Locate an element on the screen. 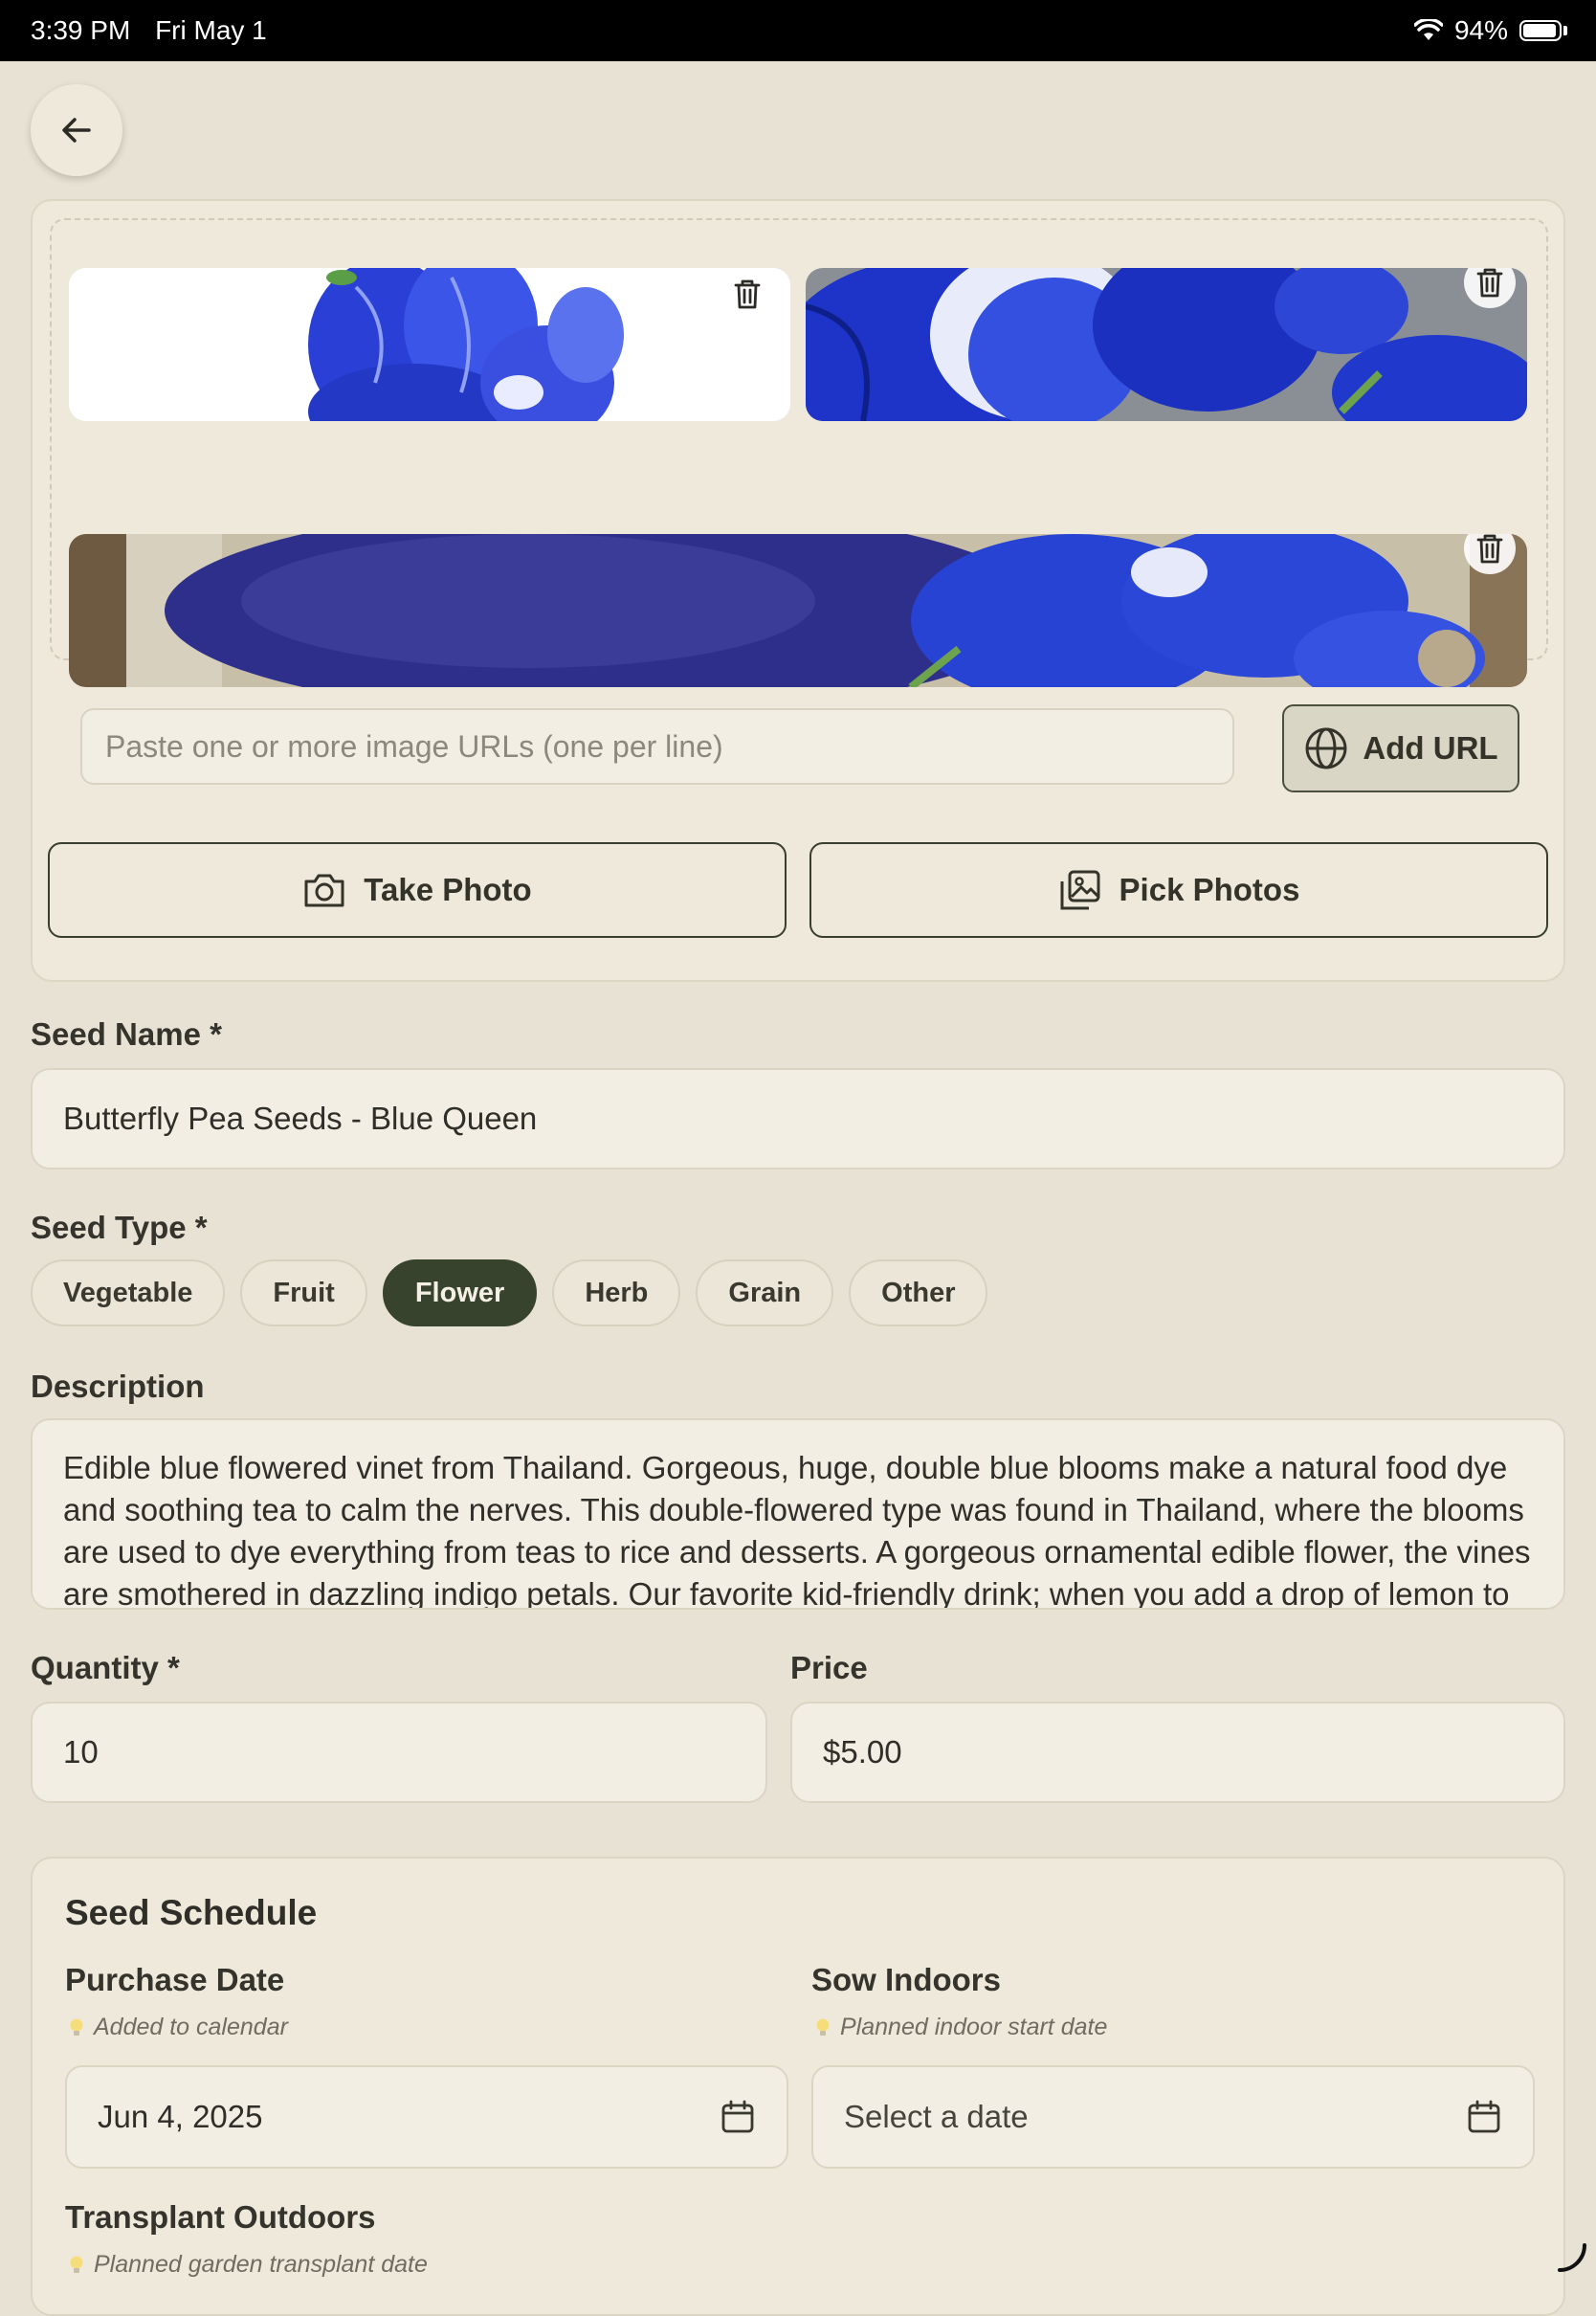 The width and height of the screenshot is (1596, 2316). battery-tip is located at coordinates (1565, 30).